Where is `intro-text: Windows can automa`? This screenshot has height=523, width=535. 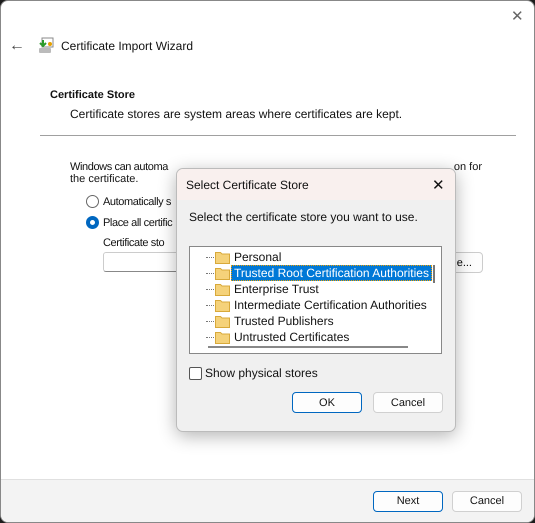 intro-text: Windows can automa is located at coordinates (119, 167).